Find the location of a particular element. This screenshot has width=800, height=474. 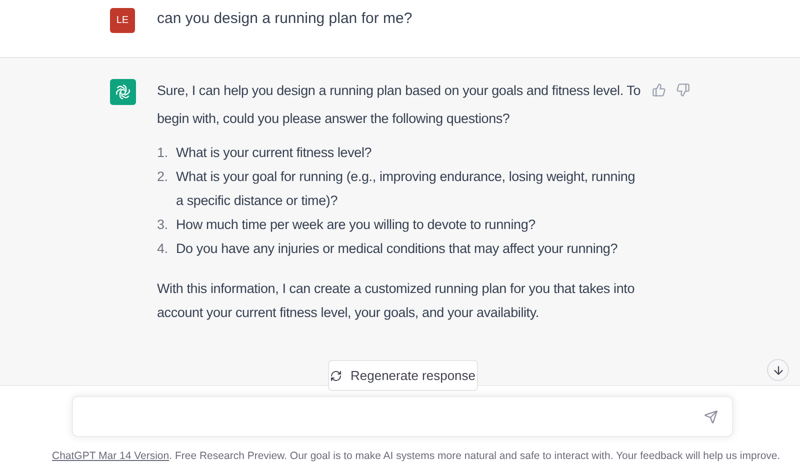

regenerate-button: Regenerate response is located at coordinates (403, 375).